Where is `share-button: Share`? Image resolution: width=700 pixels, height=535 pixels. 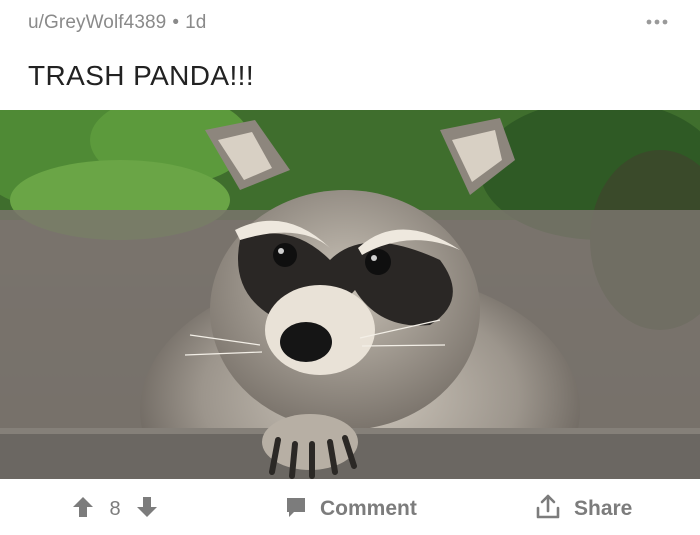
share-button: Share is located at coordinates (583, 509).